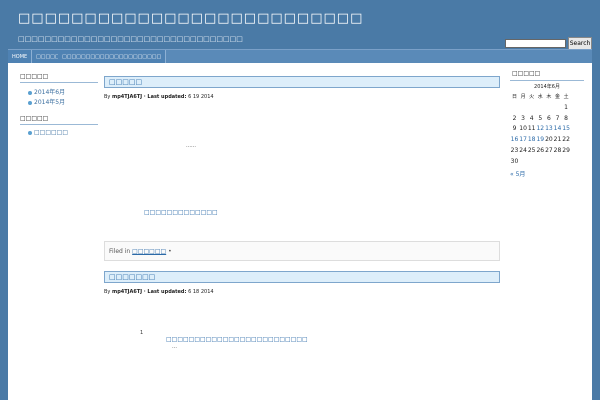 The image size is (600, 400). Describe the element at coordinates (517, 173) in the screenshot. I see `calendar-prev-link: « 5月` at that location.